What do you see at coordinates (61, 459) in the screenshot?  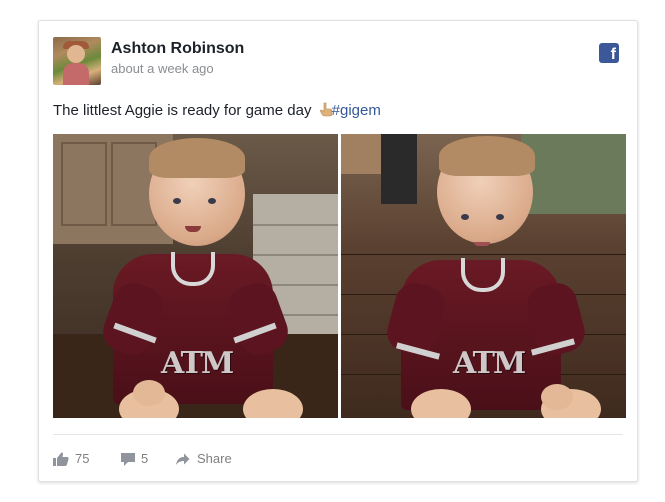 I see `thumbs-up-icon` at bounding box center [61, 459].